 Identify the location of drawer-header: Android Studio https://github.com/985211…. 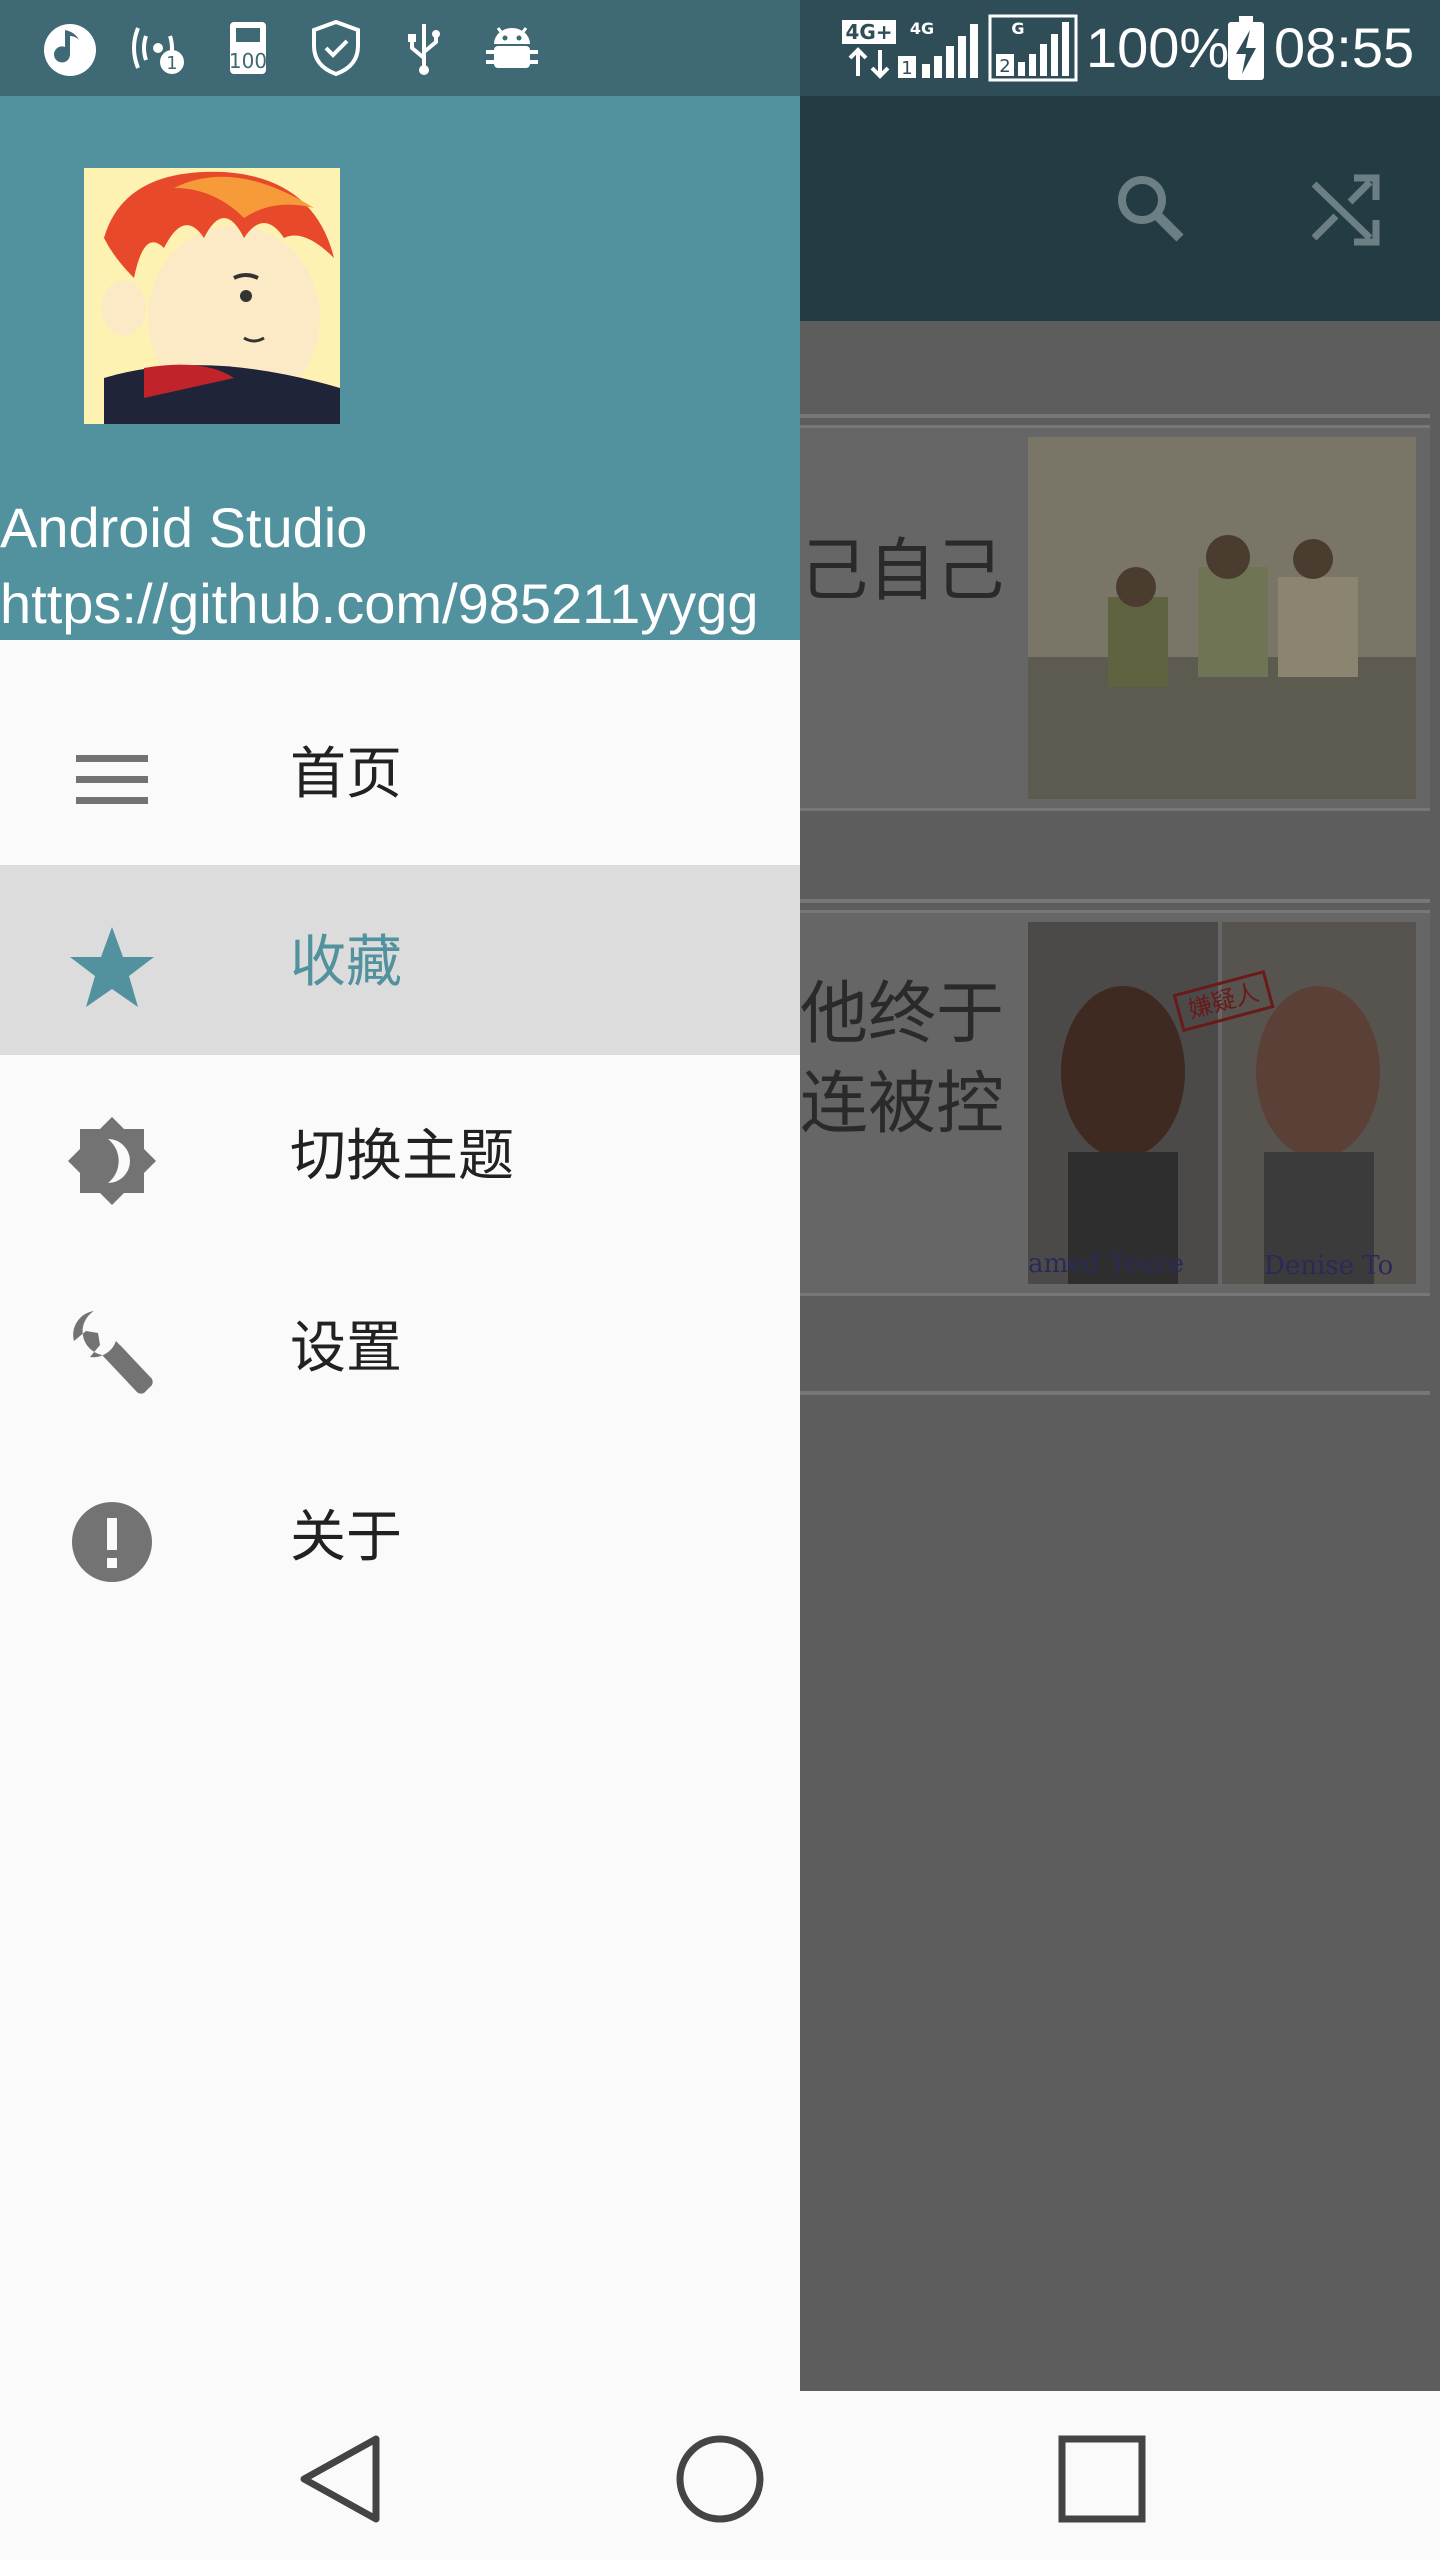
(400, 368).